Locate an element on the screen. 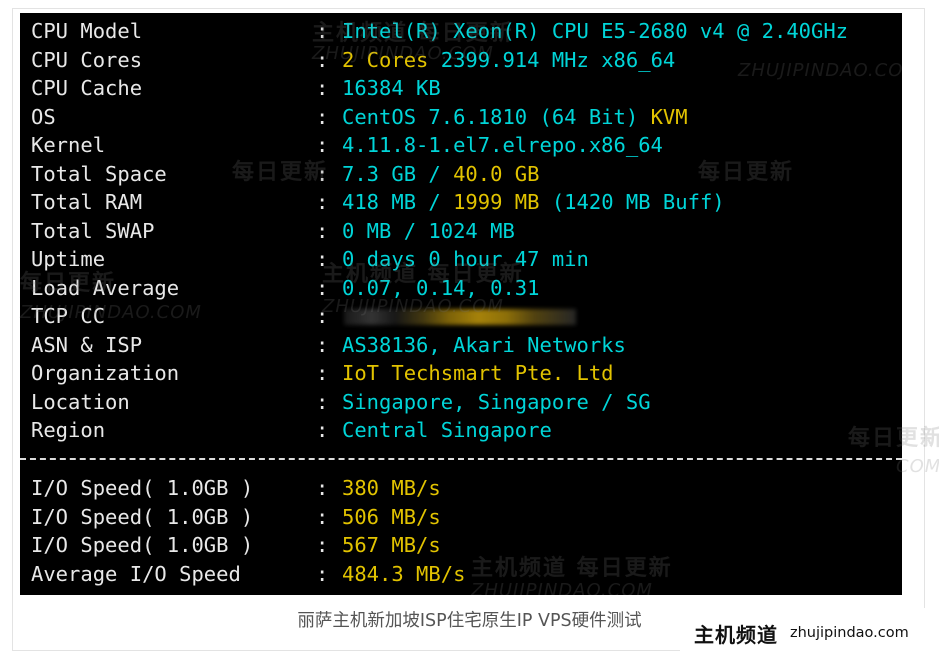 This screenshot has height=658, width=939. info-row: TCP CC: is located at coordinates (303, 316).